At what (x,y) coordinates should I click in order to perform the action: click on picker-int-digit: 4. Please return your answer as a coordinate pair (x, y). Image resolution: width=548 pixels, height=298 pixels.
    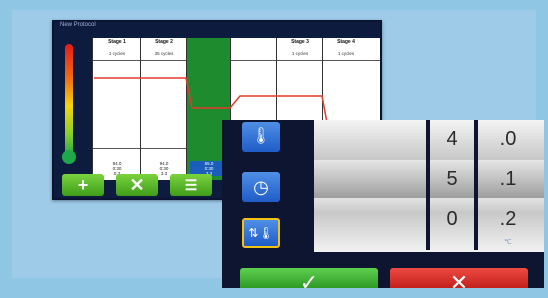
    Looking at the image, I should click on (452, 139).